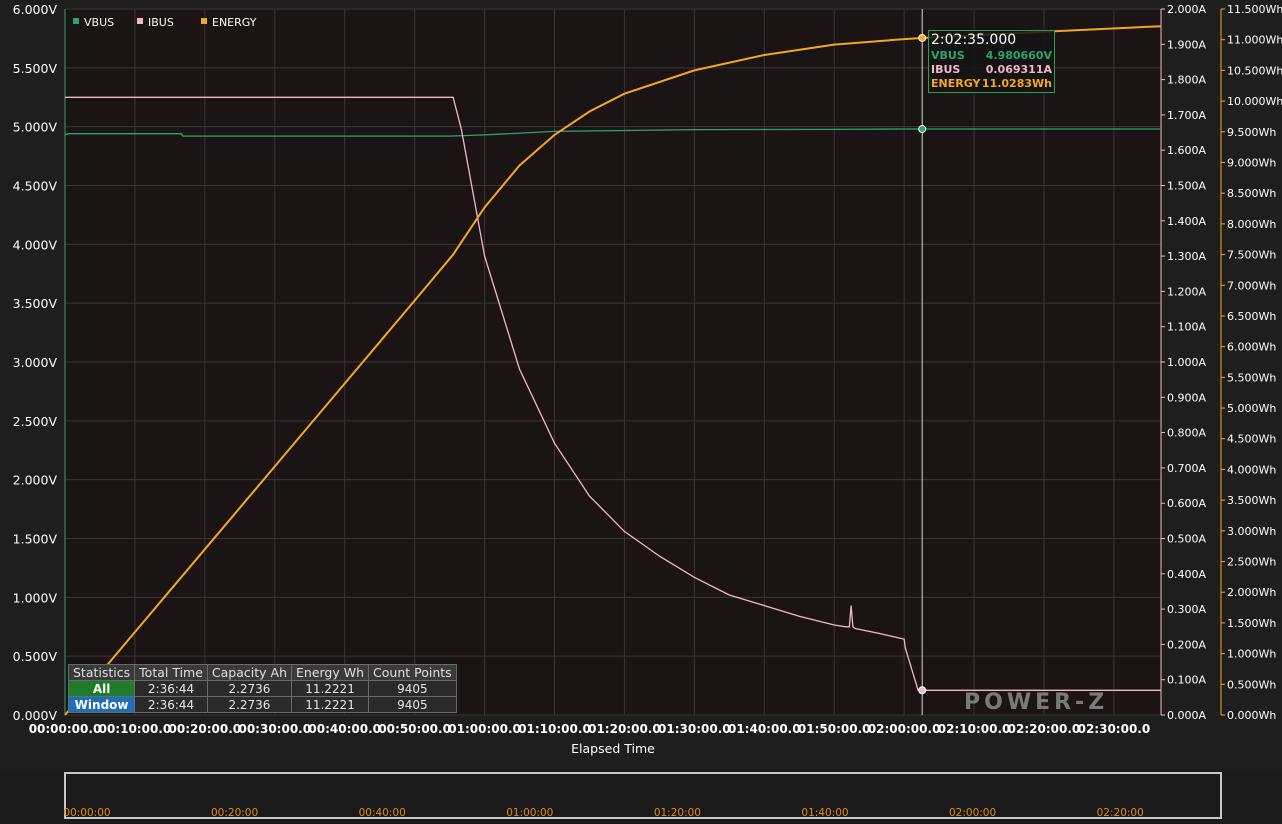  What do you see at coordinates (1251, 224) in the screenshot?
I see `y-right-energy-tick-label: 8.000Wh` at bounding box center [1251, 224].